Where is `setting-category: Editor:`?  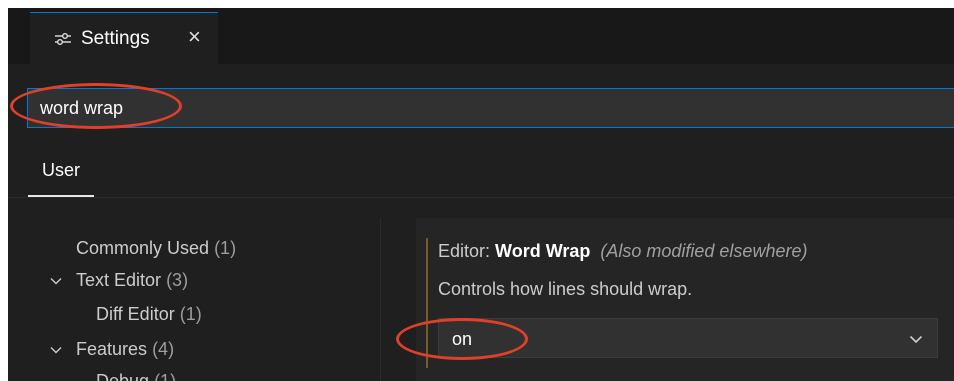
setting-category: Editor: is located at coordinates (467, 251).